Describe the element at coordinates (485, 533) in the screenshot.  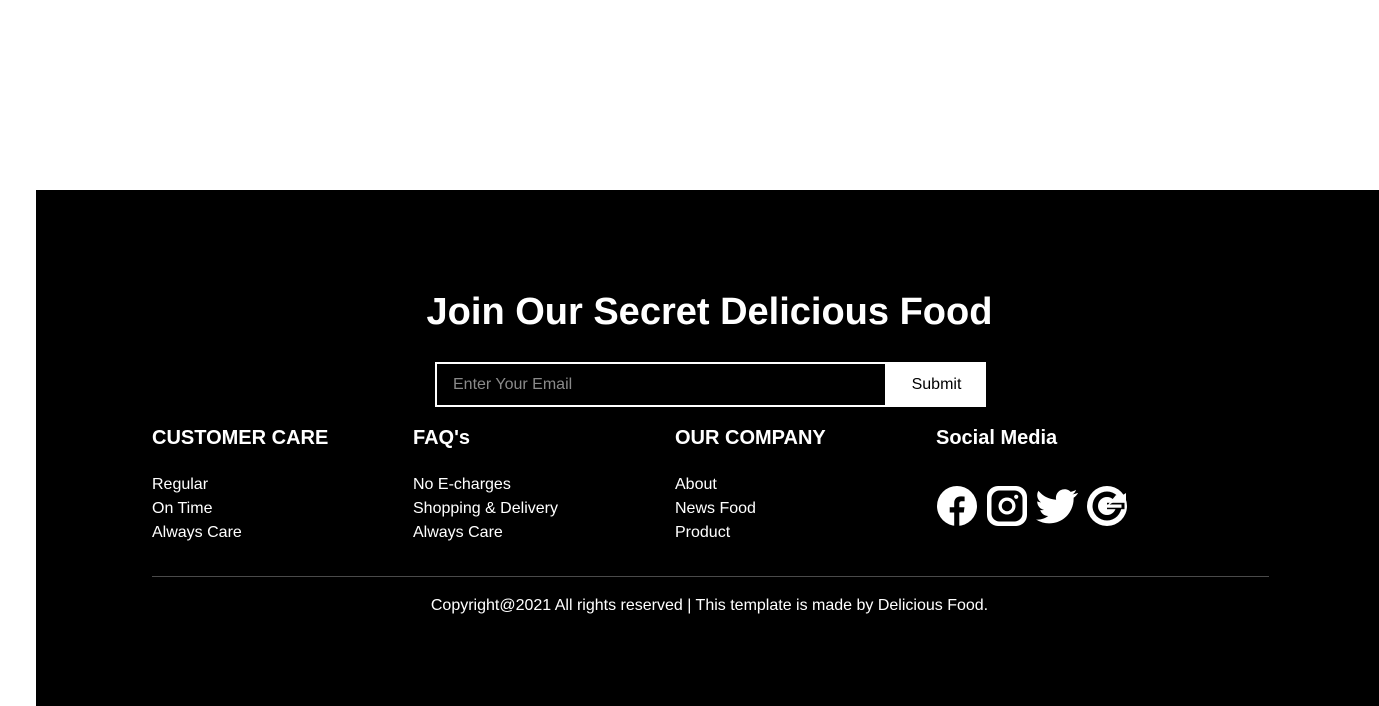
I see `footer-link-always-care-faq: Always Care` at that location.